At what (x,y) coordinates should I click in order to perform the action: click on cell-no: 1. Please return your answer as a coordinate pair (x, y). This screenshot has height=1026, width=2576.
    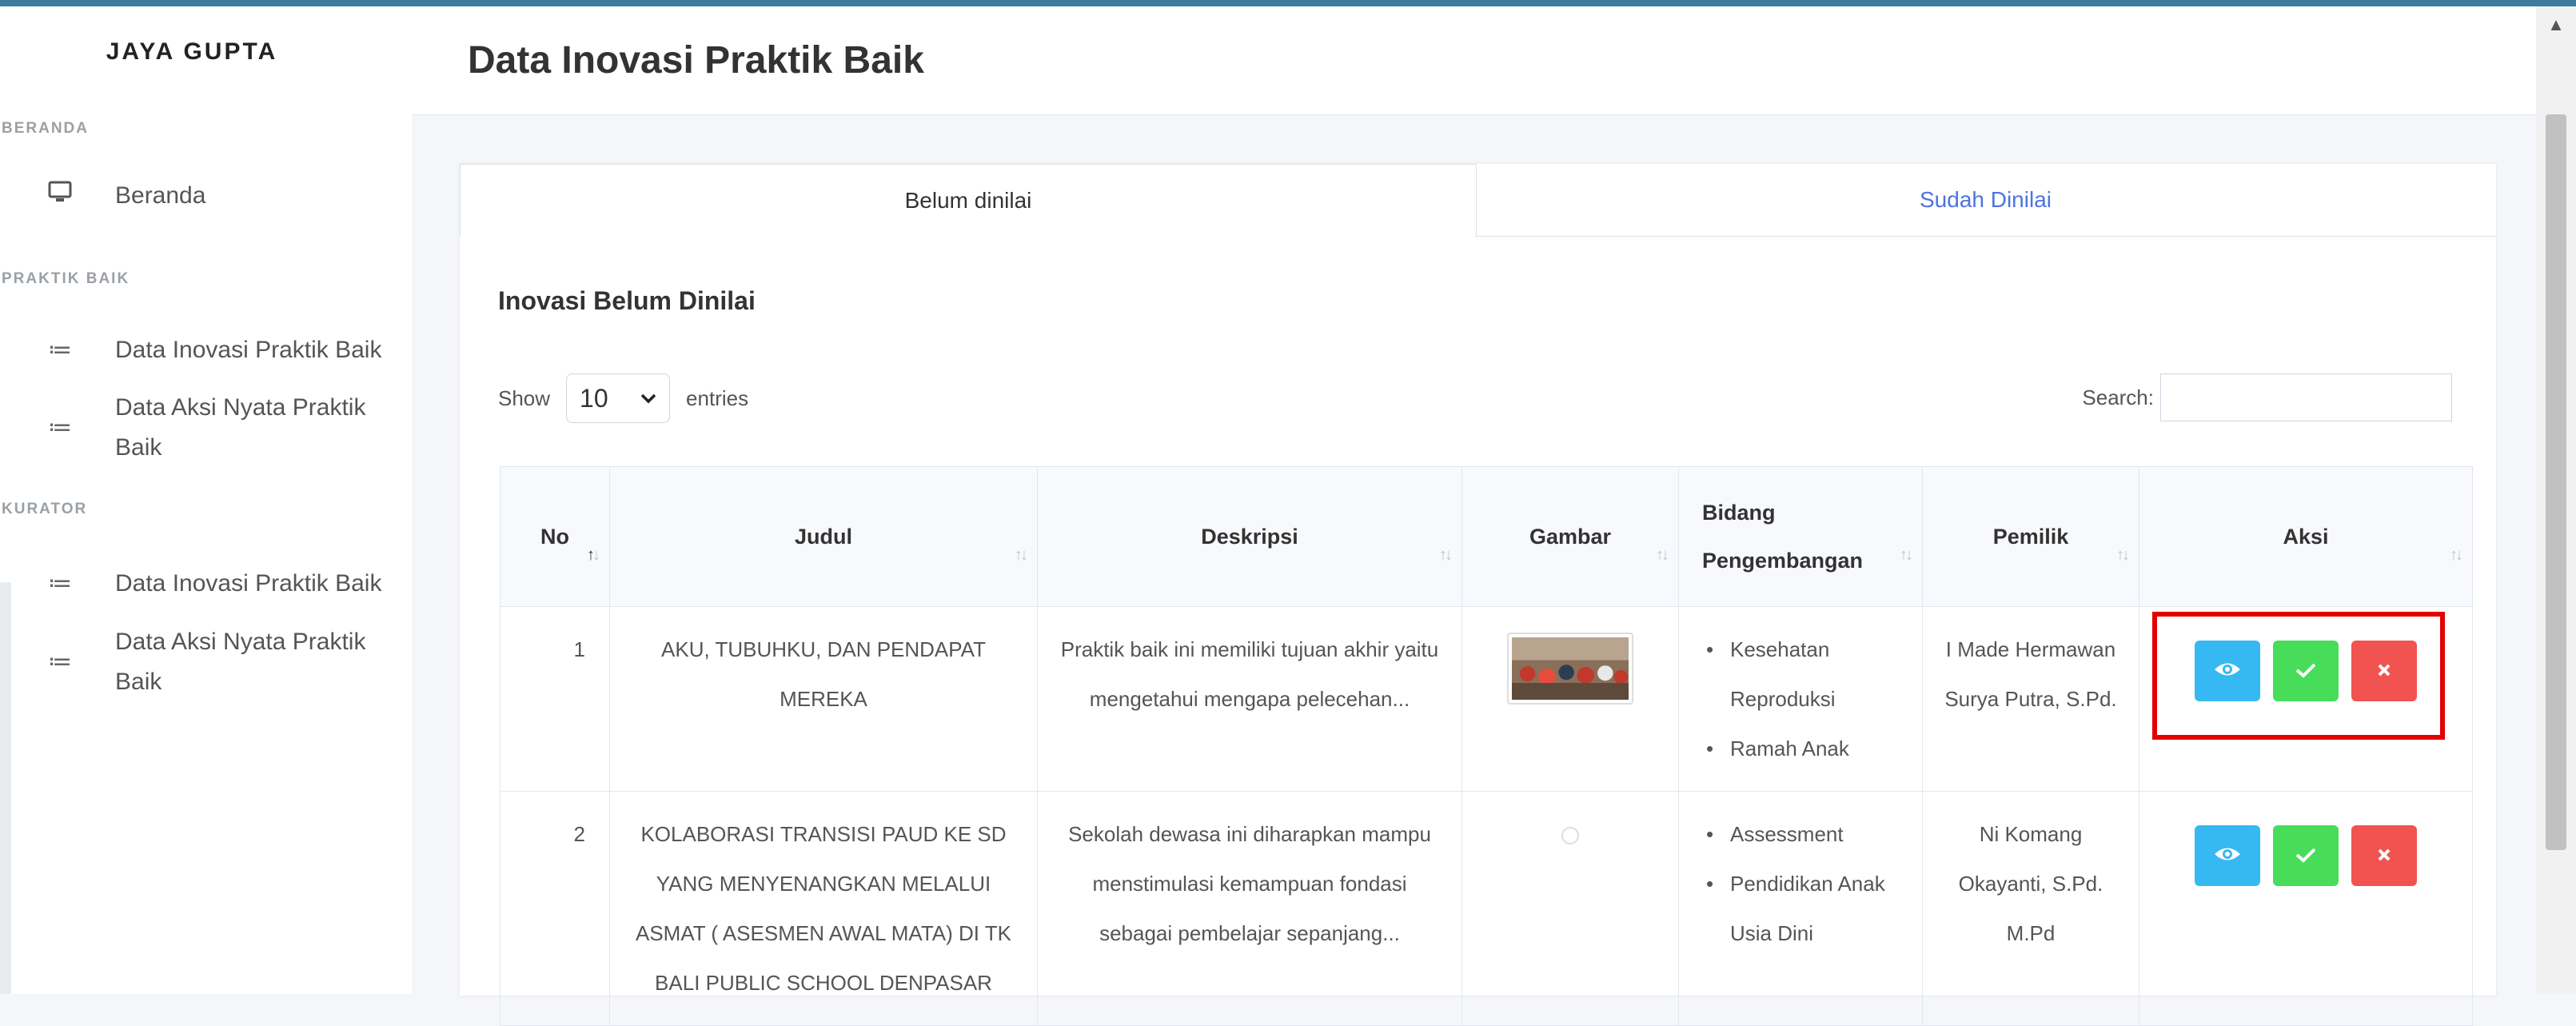
    Looking at the image, I should click on (555, 699).